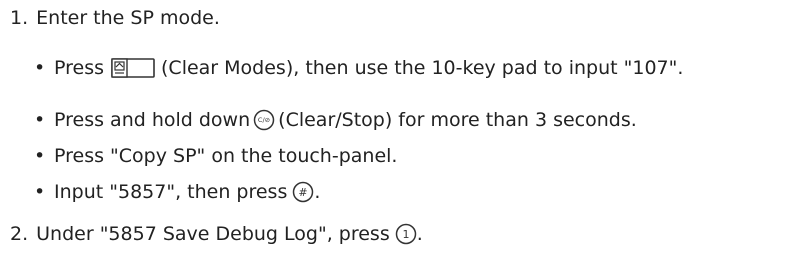 This screenshot has width=790, height=266. I want to click on step-text: Enter the SP mode., so click(128, 18).